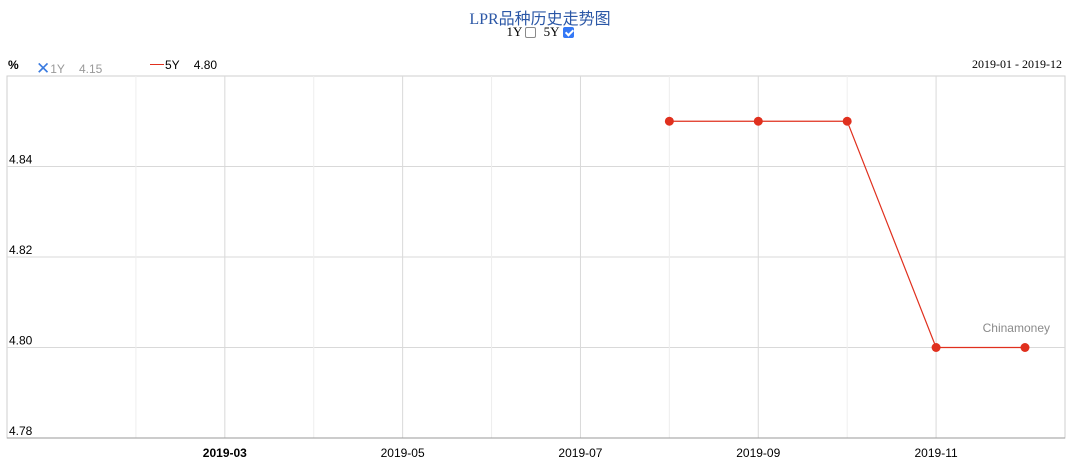 Image resolution: width=1080 pixels, height=473 pixels. Describe the element at coordinates (21, 431) in the screenshot. I see `y-tick-label: 4.78` at that location.